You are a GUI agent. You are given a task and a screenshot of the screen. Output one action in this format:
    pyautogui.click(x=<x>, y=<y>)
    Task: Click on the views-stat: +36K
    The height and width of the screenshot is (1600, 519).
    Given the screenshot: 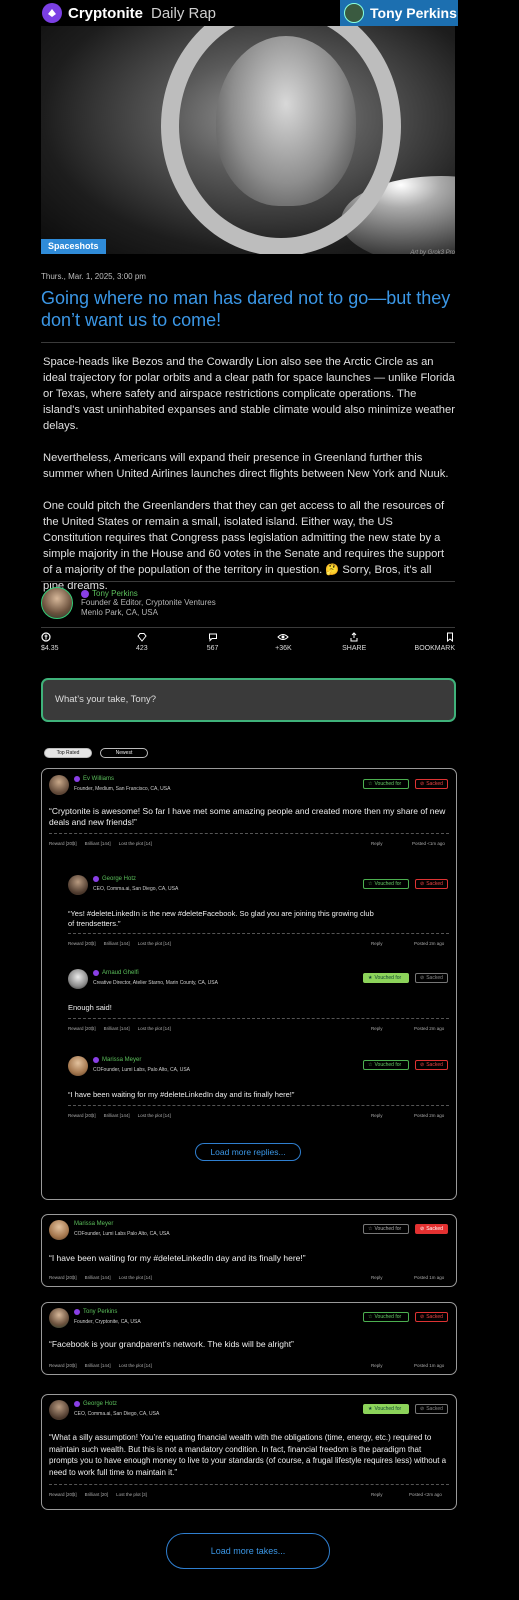 What is the action you would take?
    pyautogui.click(x=283, y=645)
    